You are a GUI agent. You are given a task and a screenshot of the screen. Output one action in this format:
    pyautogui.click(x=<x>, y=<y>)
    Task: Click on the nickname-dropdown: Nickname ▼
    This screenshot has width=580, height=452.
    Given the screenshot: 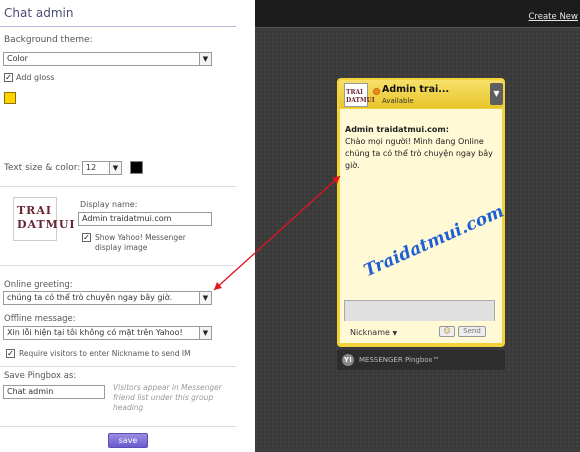 What is the action you would take?
    pyautogui.click(x=373, y=332)
    